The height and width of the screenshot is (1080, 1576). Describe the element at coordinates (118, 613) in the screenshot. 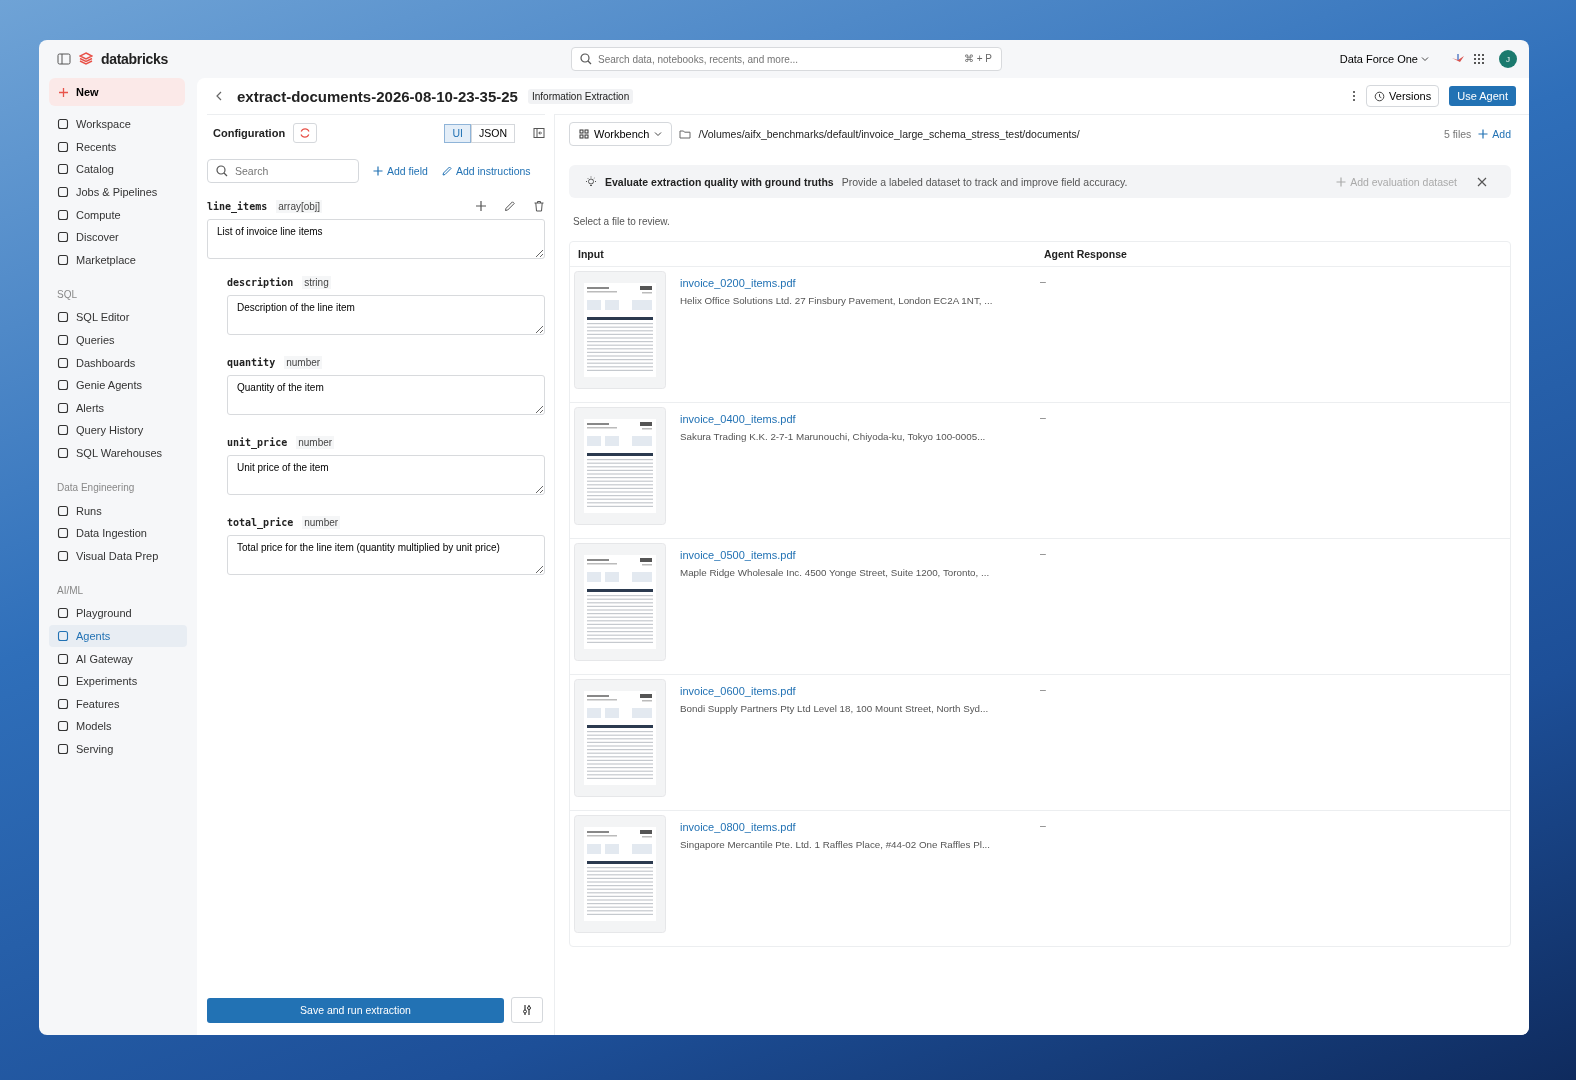

I see `sidebar-item: Playground` at that location.